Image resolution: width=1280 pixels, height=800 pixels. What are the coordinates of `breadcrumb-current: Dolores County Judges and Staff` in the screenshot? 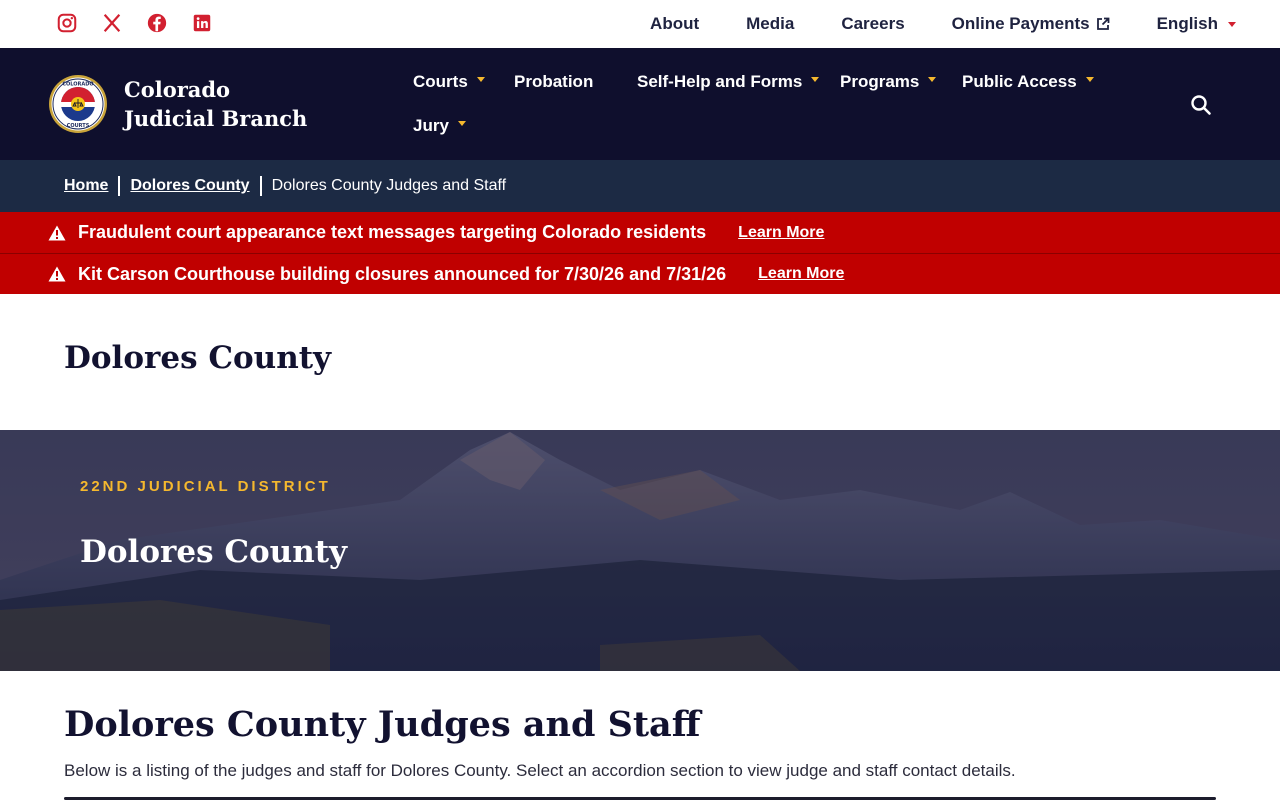 It's located at (389, 185).